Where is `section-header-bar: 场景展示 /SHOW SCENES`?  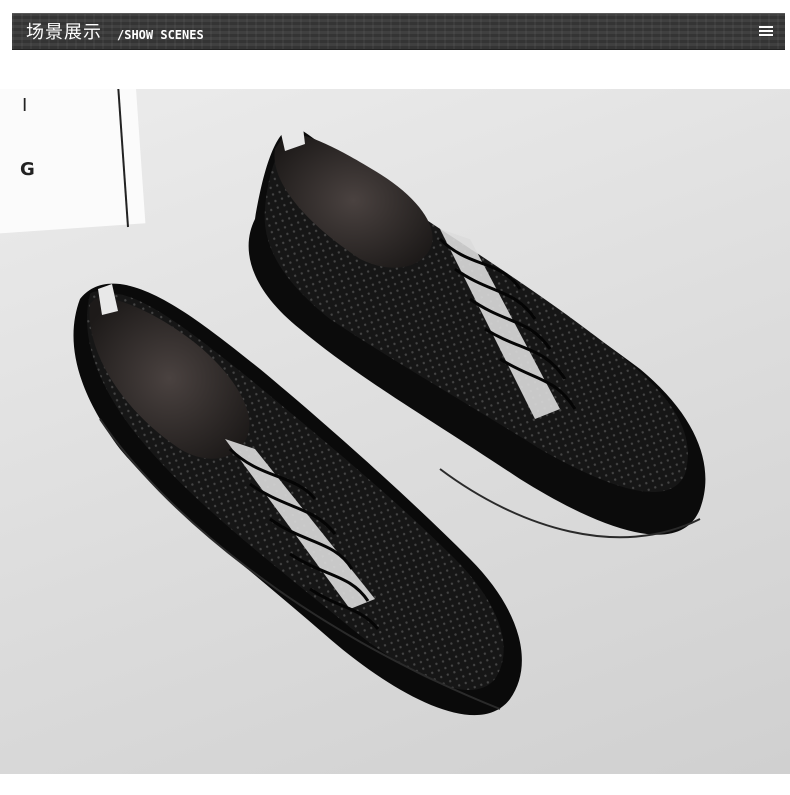 section-header-bar: 场景展示 /SHOW SCENES is located at coordinates (398, 31).